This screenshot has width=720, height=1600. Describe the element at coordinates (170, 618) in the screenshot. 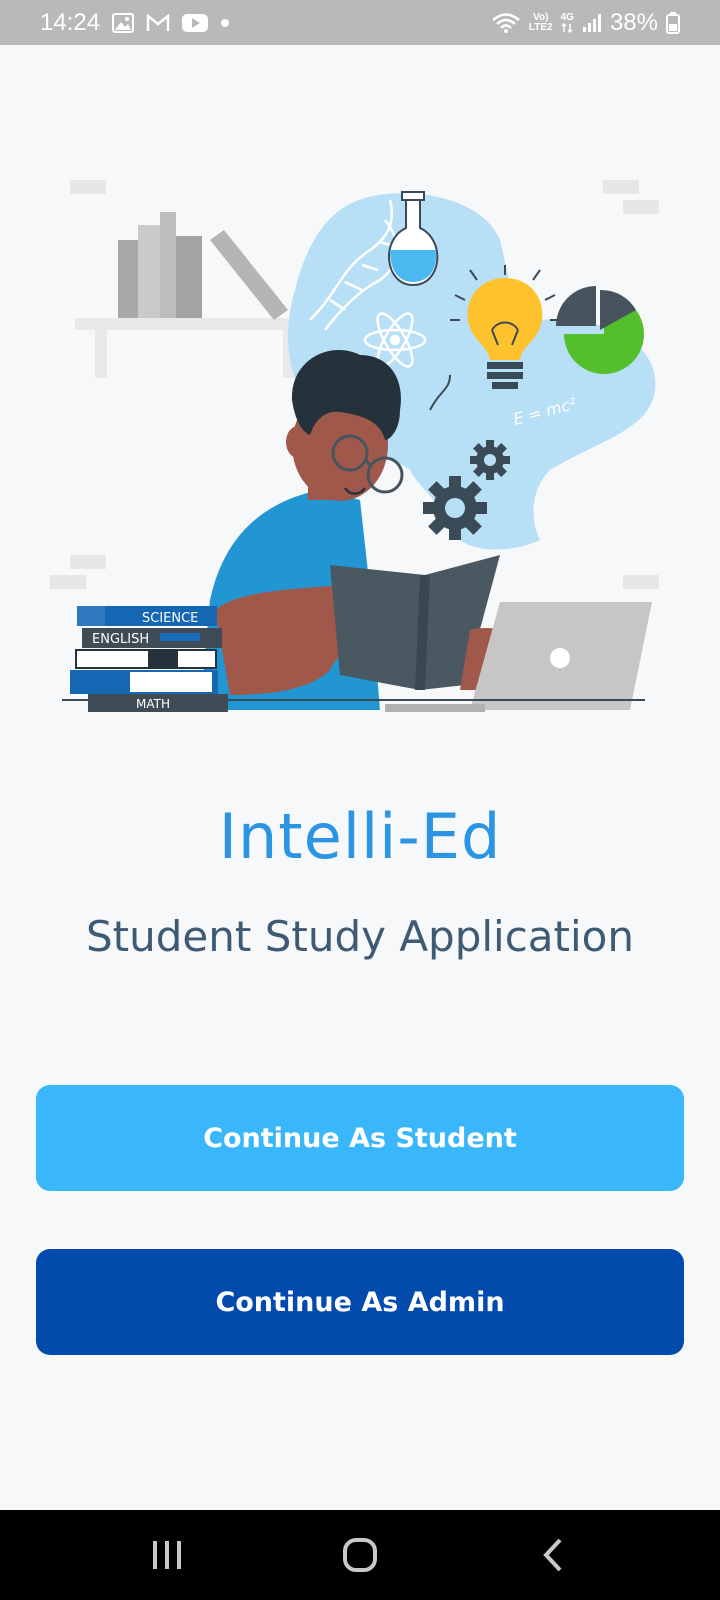

I see `book-label-science: SCIENCE` at that location.